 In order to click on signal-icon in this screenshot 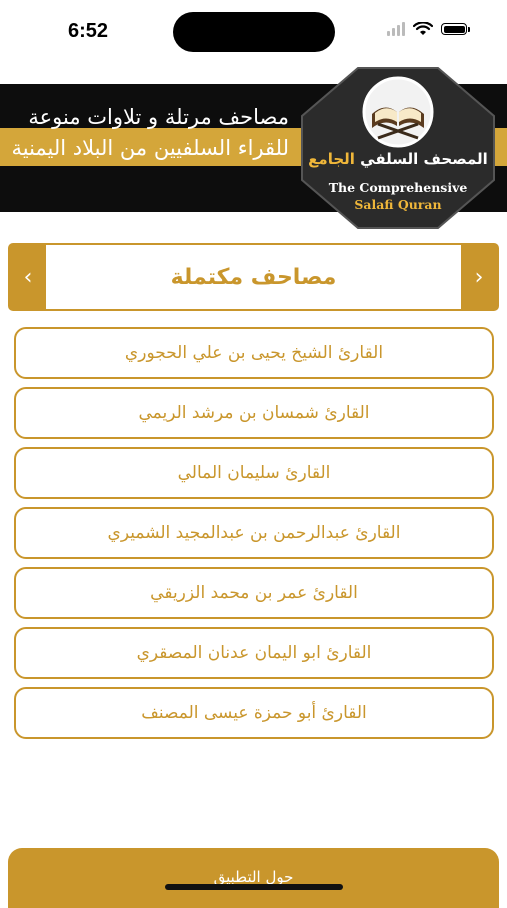, I will do `click(396, 29)`.